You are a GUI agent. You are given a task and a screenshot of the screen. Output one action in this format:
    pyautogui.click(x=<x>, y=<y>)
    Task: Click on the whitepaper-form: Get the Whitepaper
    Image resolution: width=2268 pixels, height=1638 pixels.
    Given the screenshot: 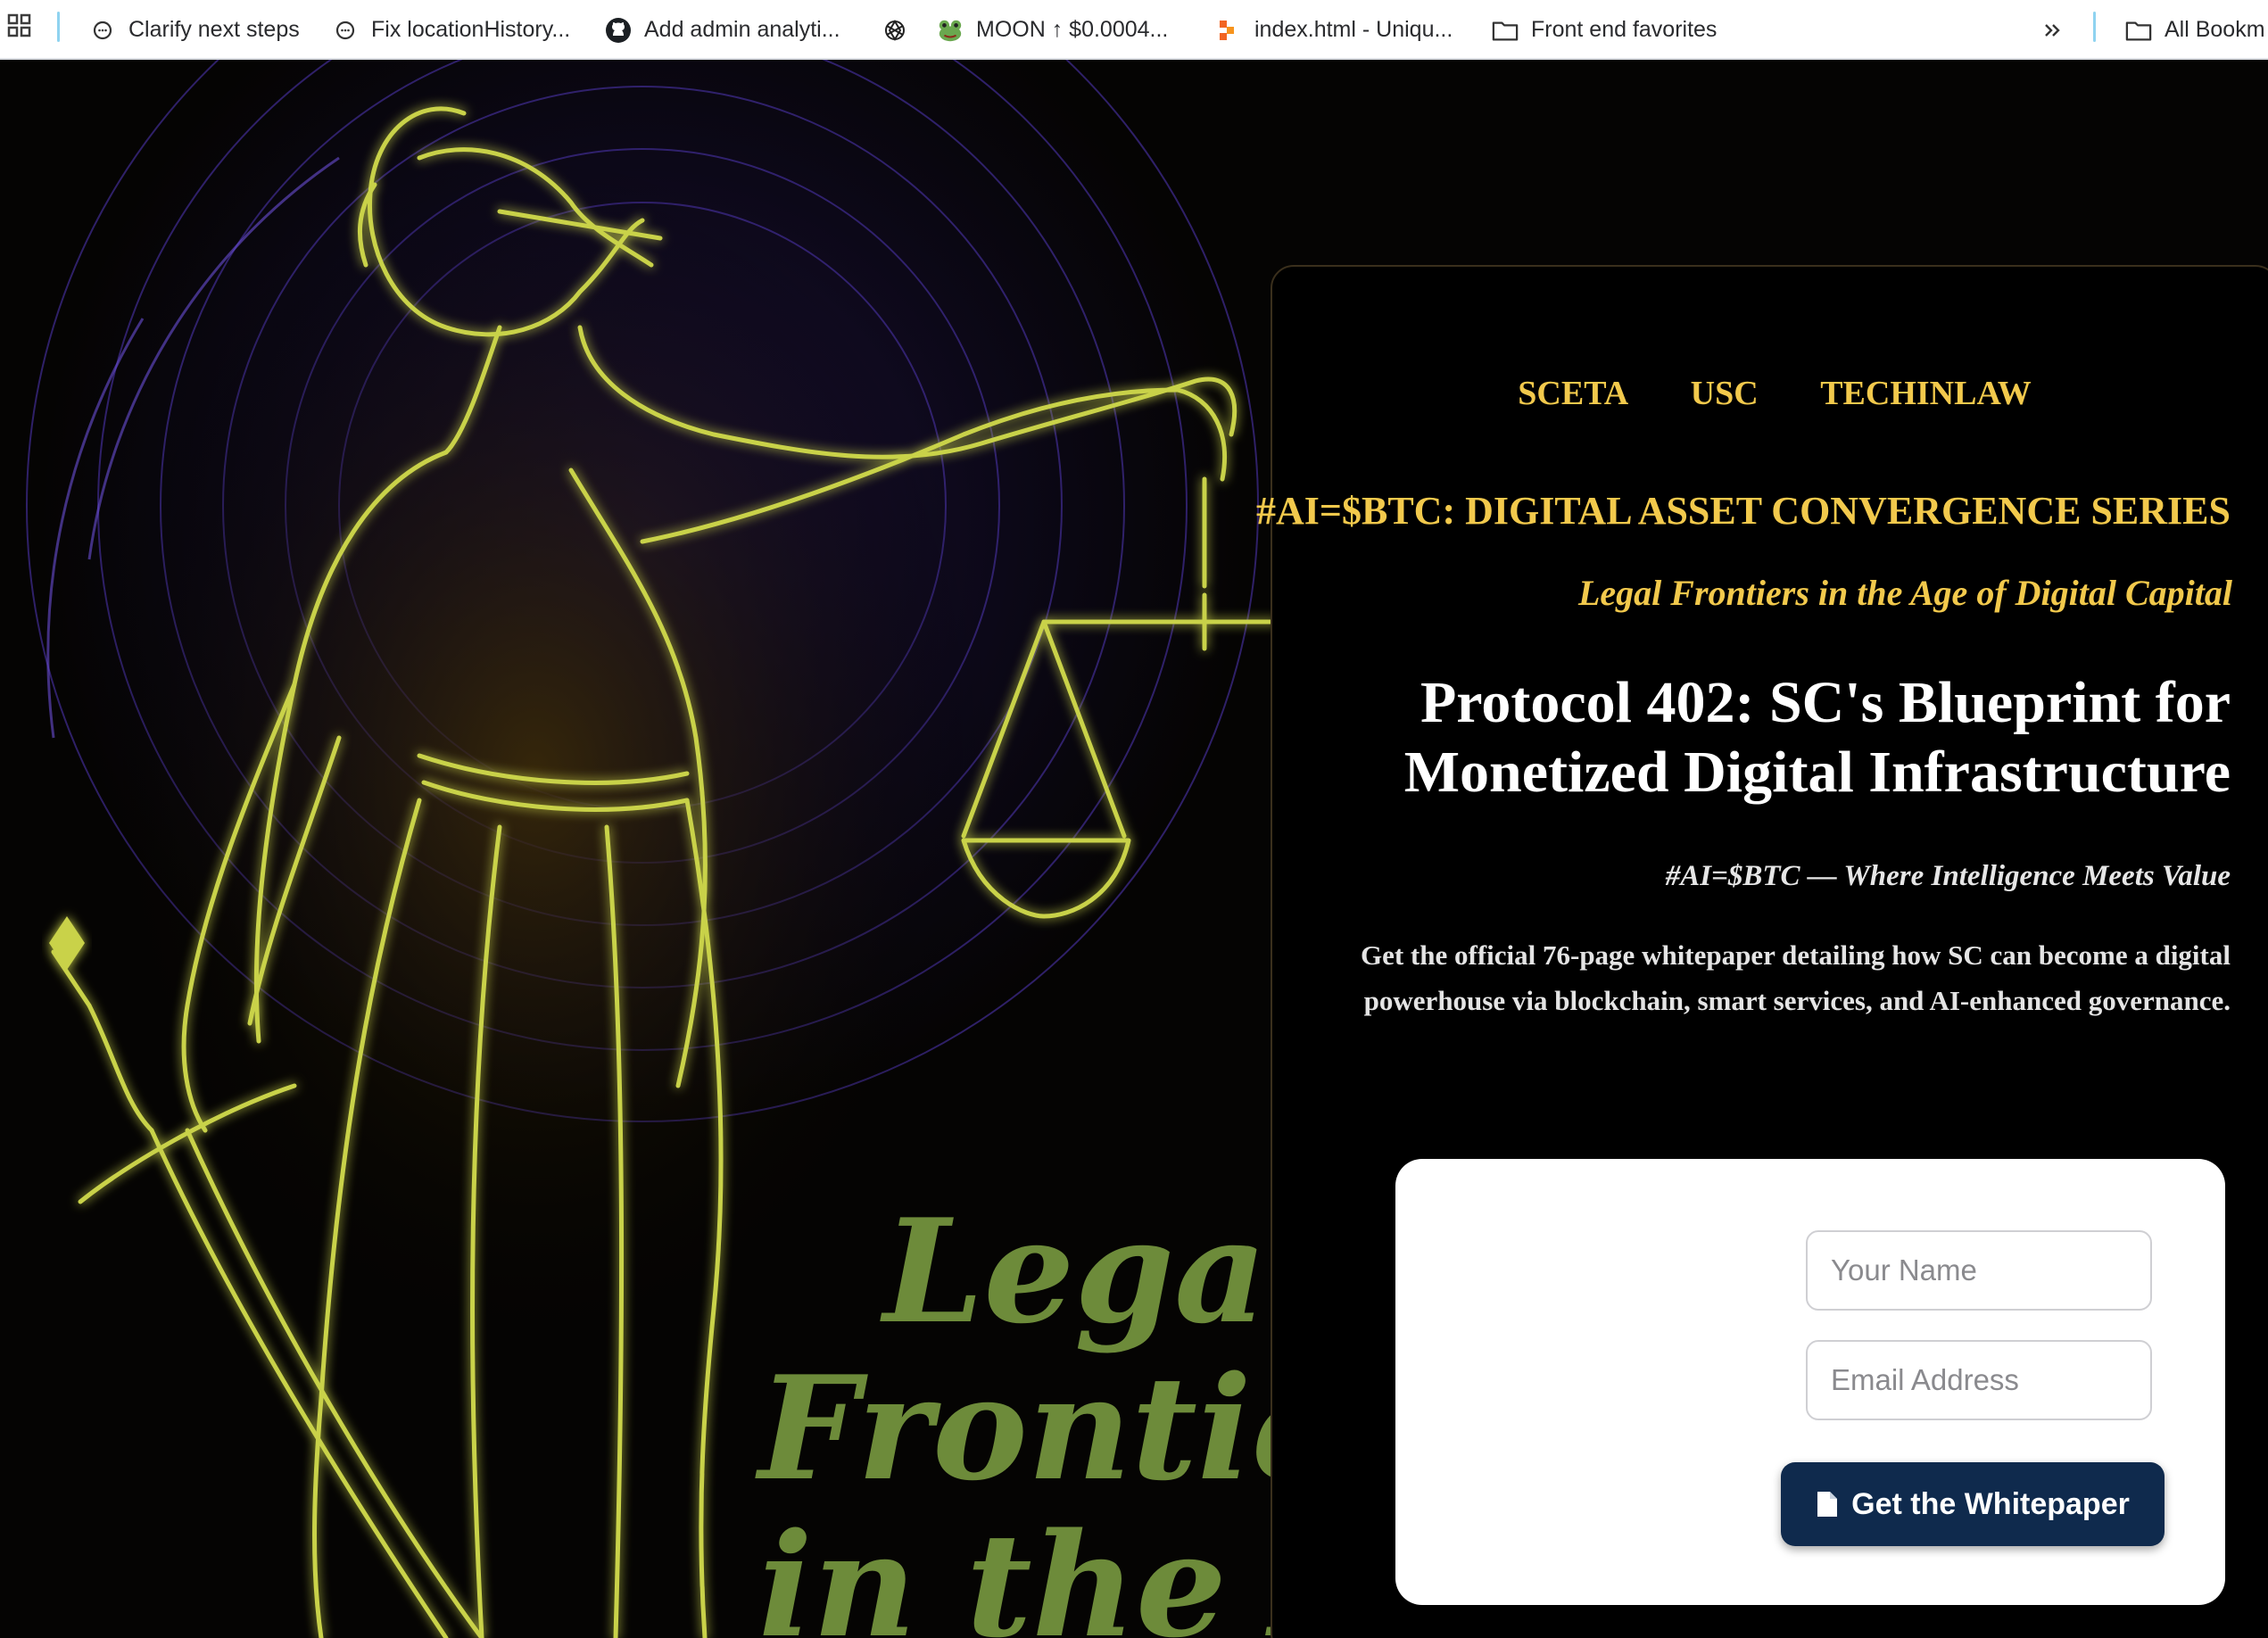 What is the action you would take?
    pyautogui.click(x=1810, y=1382)
    